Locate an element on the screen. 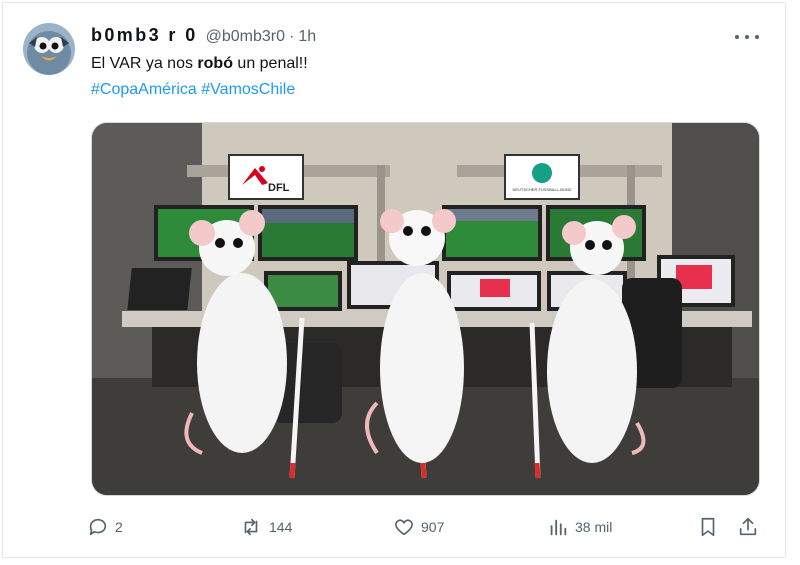 Image resolution: width=800 pixels, height=565 pixels. bookmark-button is located at coordinates (708, 527).